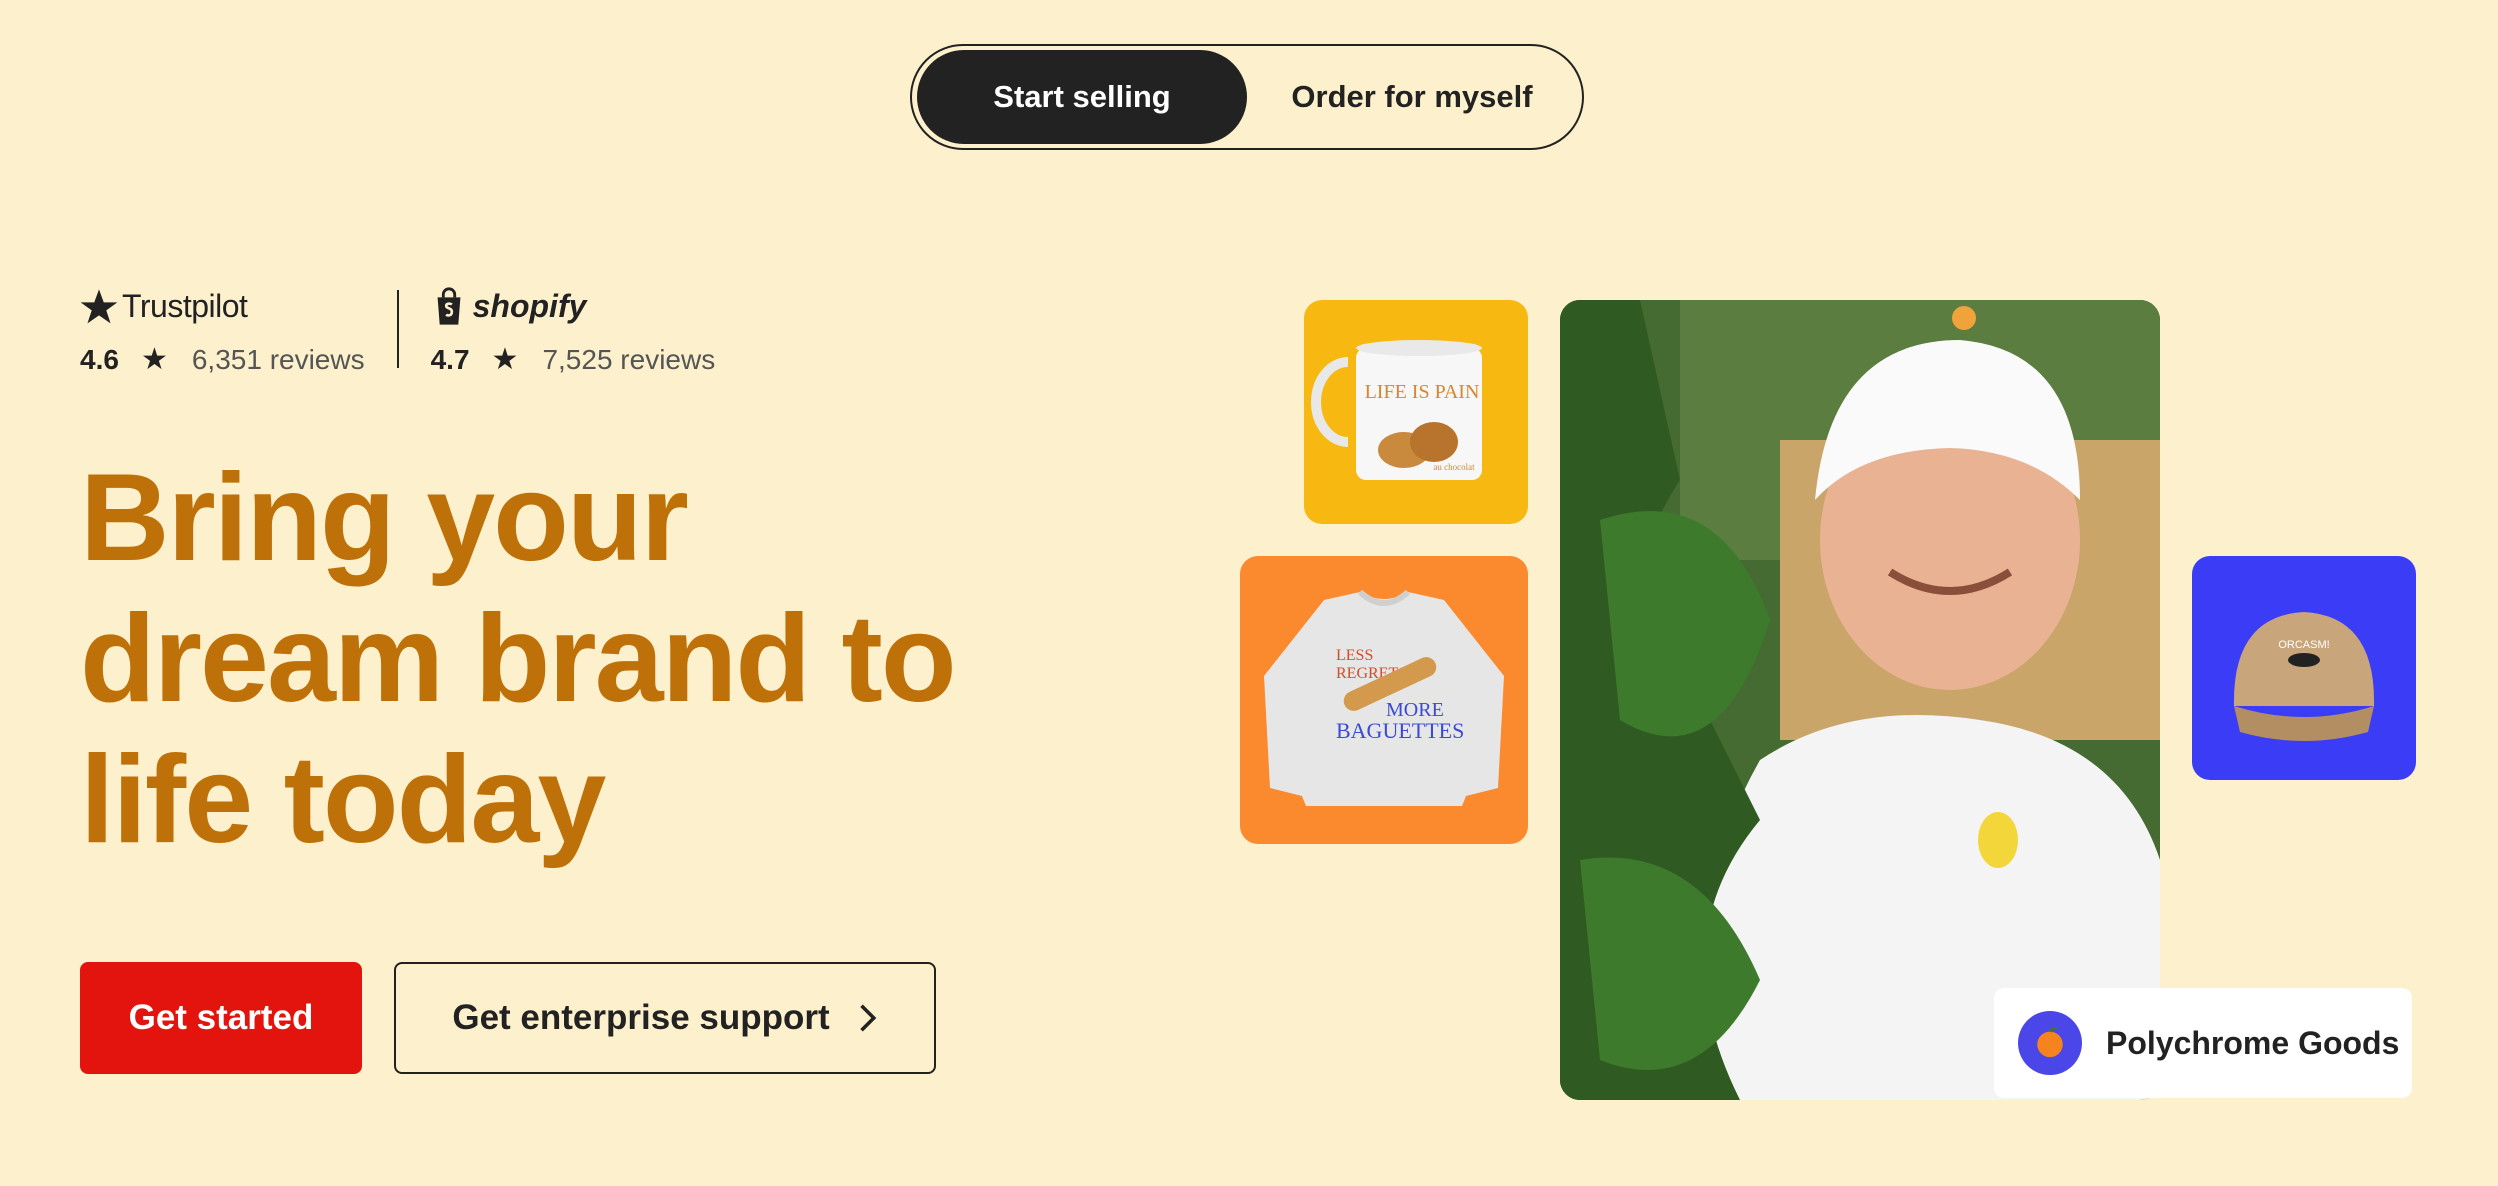 This screenshot has height=1186, width=2498. Describe the element at coordinates (278, 359) in the screenshot. I see `trustpilot-reviews: 6,351 reviews` at that location.